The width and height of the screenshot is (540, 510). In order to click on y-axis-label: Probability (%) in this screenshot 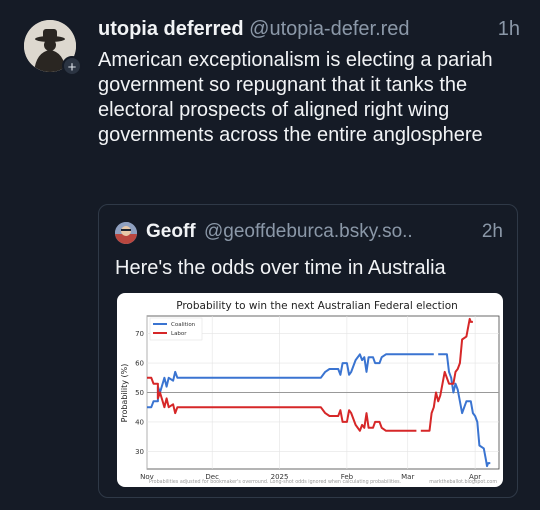, I will do `click(124, 393)`.